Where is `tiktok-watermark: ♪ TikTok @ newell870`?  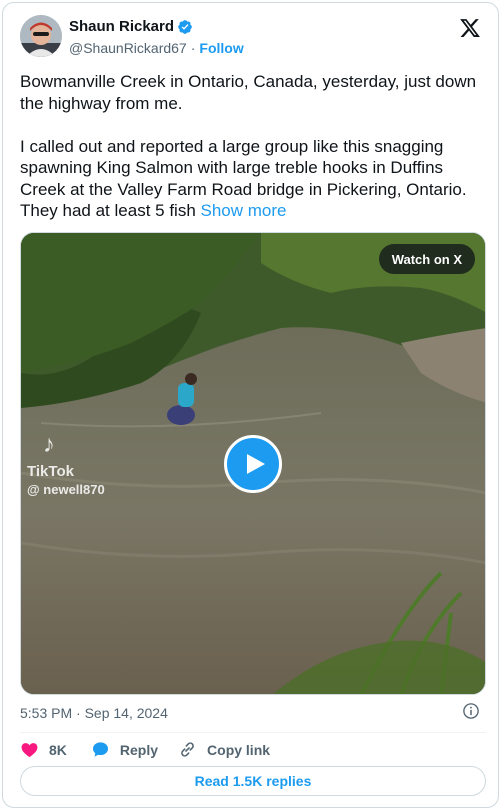
tiktok-watermark: ♪ TikTok @ newell870 is located at coordinates (66, 464).